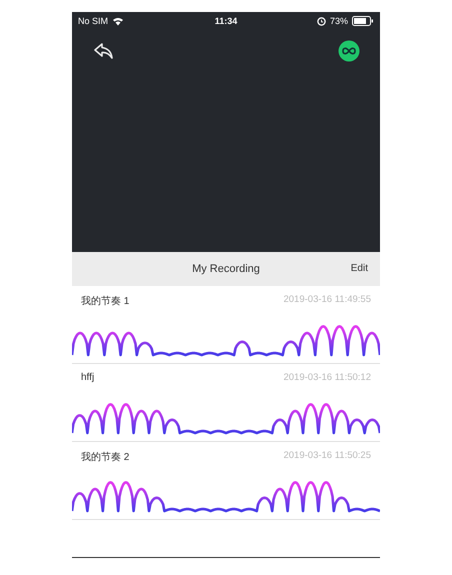 The width and height of the screenshot is (452, 575). Describe the element at coordinates (93, 21) in the screenshot. I see `carrier-text: No SIM` at that location.